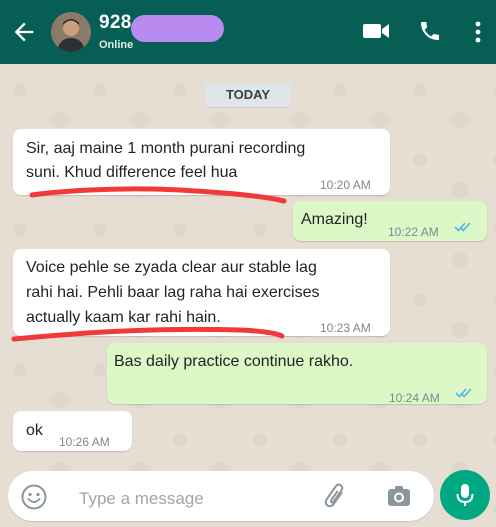  I want to click on message-text: Bas daily practice continue rakho., so click(234, 361).